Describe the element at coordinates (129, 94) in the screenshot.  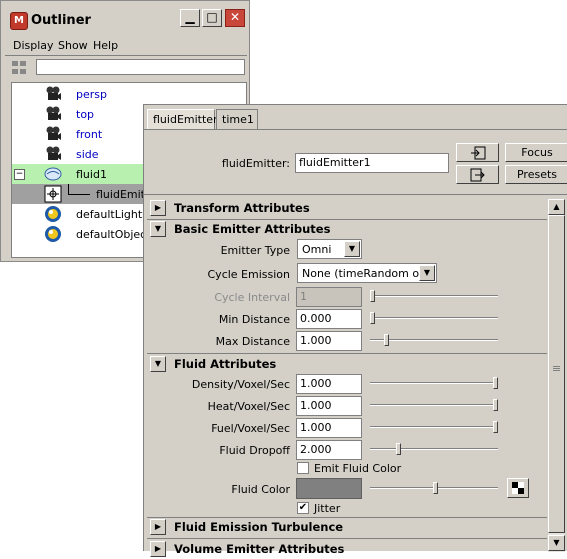
I see `outliner-item-persp: persp` at that location.